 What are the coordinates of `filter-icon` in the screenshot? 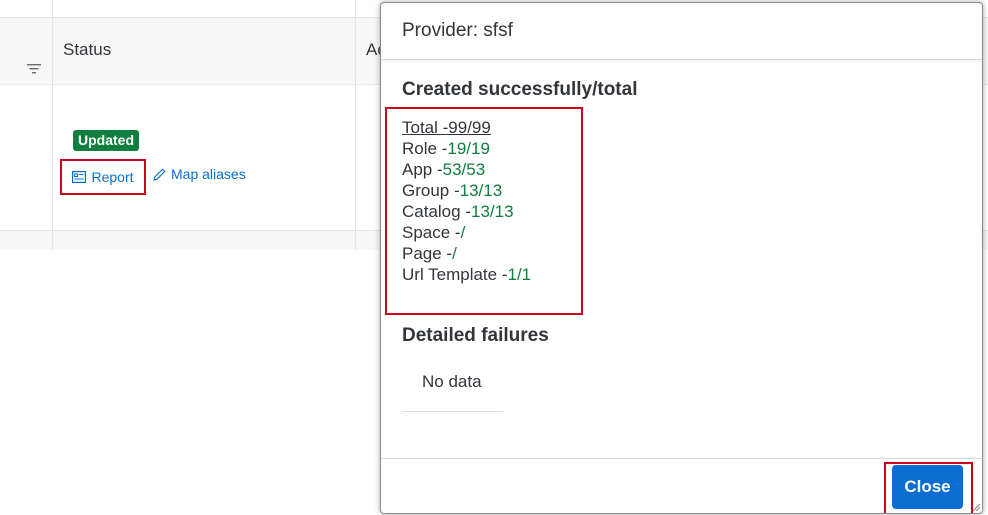 It's located at (34, 69).